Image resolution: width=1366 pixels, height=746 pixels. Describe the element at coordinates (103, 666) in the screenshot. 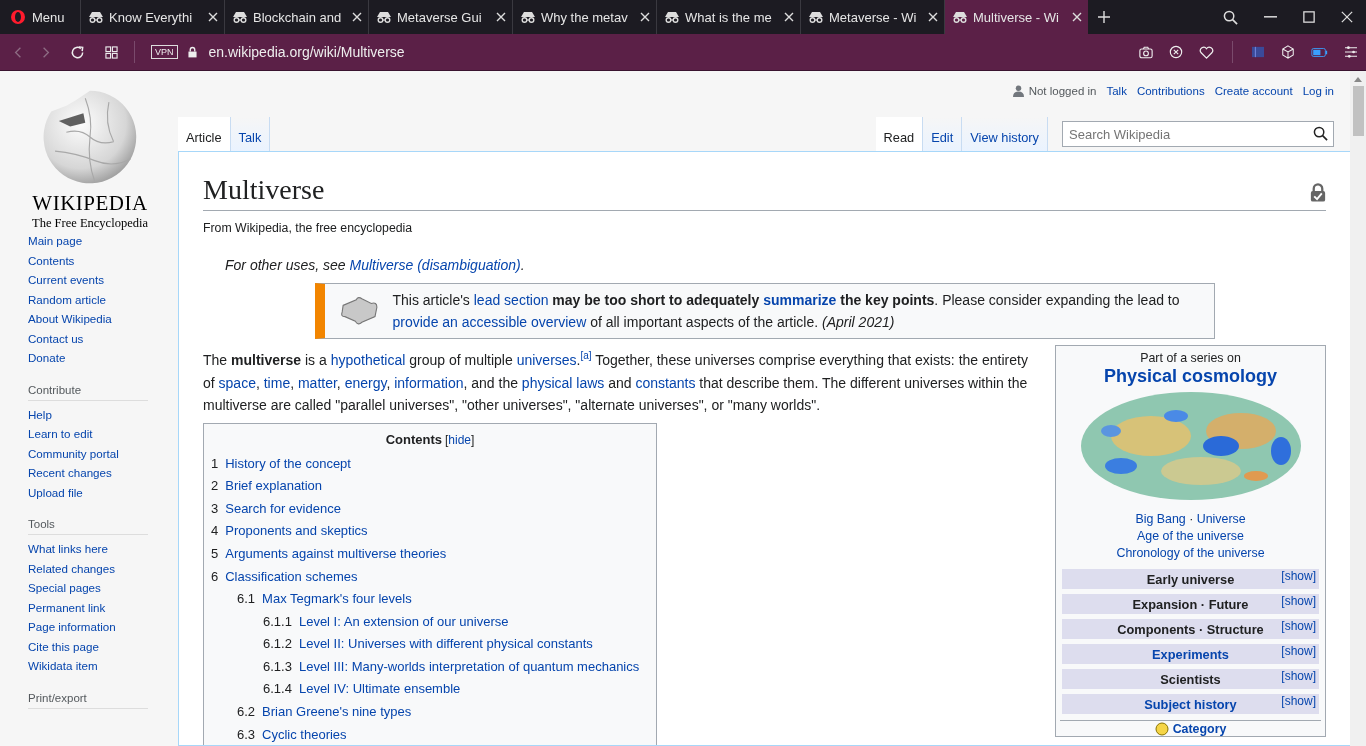

I see `sidebar-link: Wikidata item` at that location.